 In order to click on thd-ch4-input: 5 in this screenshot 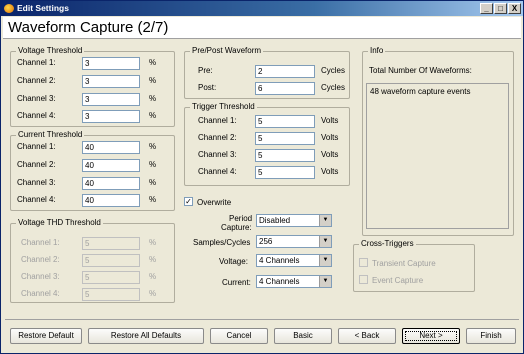, I will do `click(111, 294)`.